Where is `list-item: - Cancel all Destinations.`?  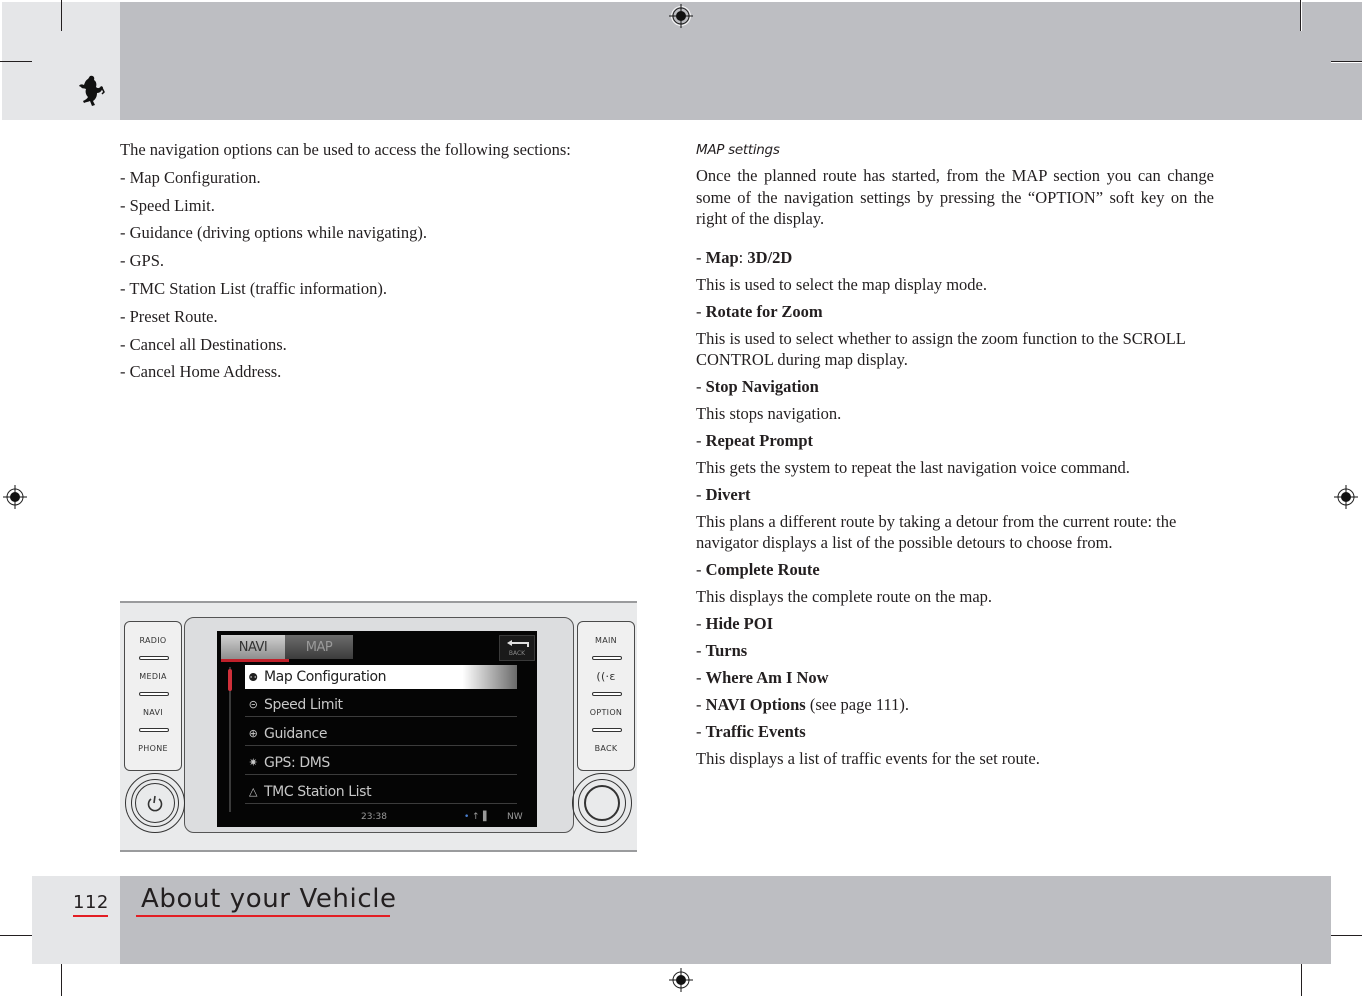 list-item: - Cancel all Destinations. is located at coordinates (203, 344).